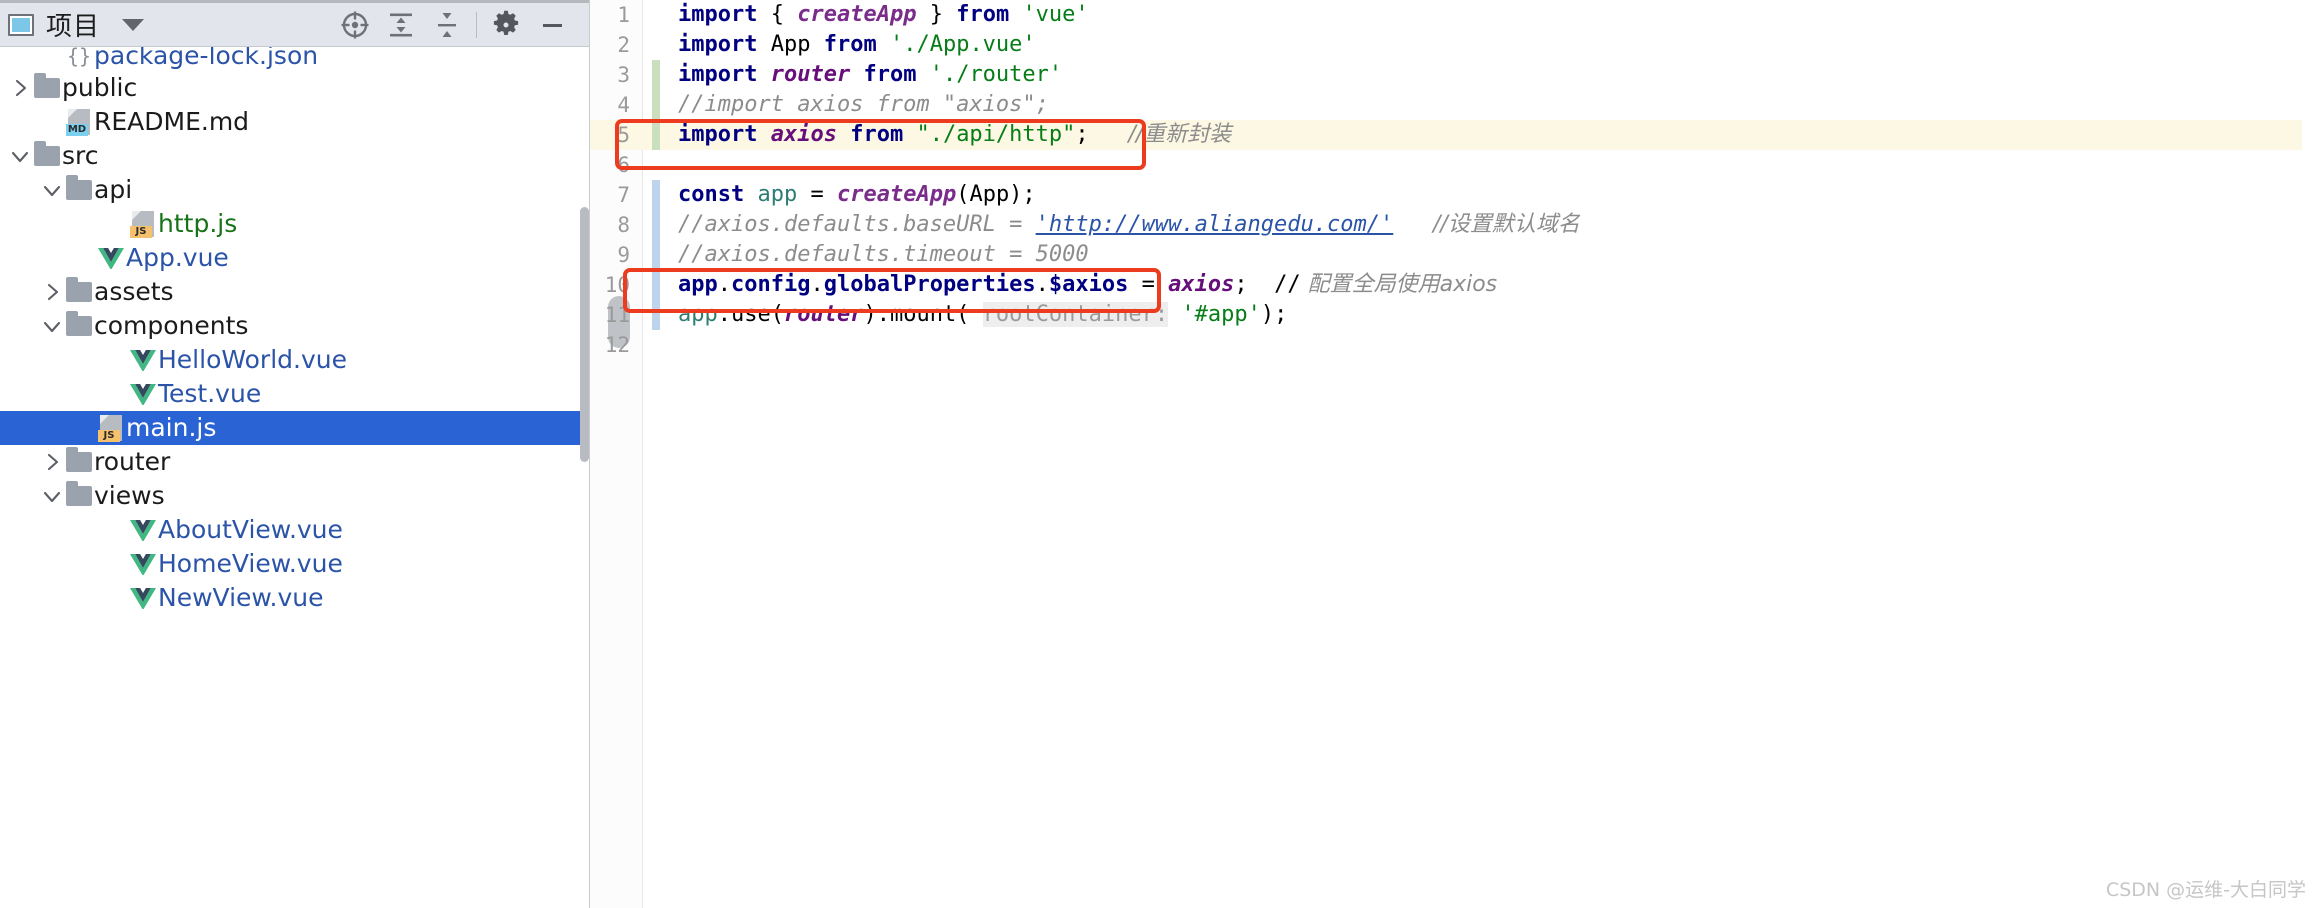 This screenshot has width=2316, height=908. What do you see at coordinates (1453, 15) in the screenshot?
I see `editor-line-1: 1 import { createApp } from 'vue'` at bounding box center [1453, 15].